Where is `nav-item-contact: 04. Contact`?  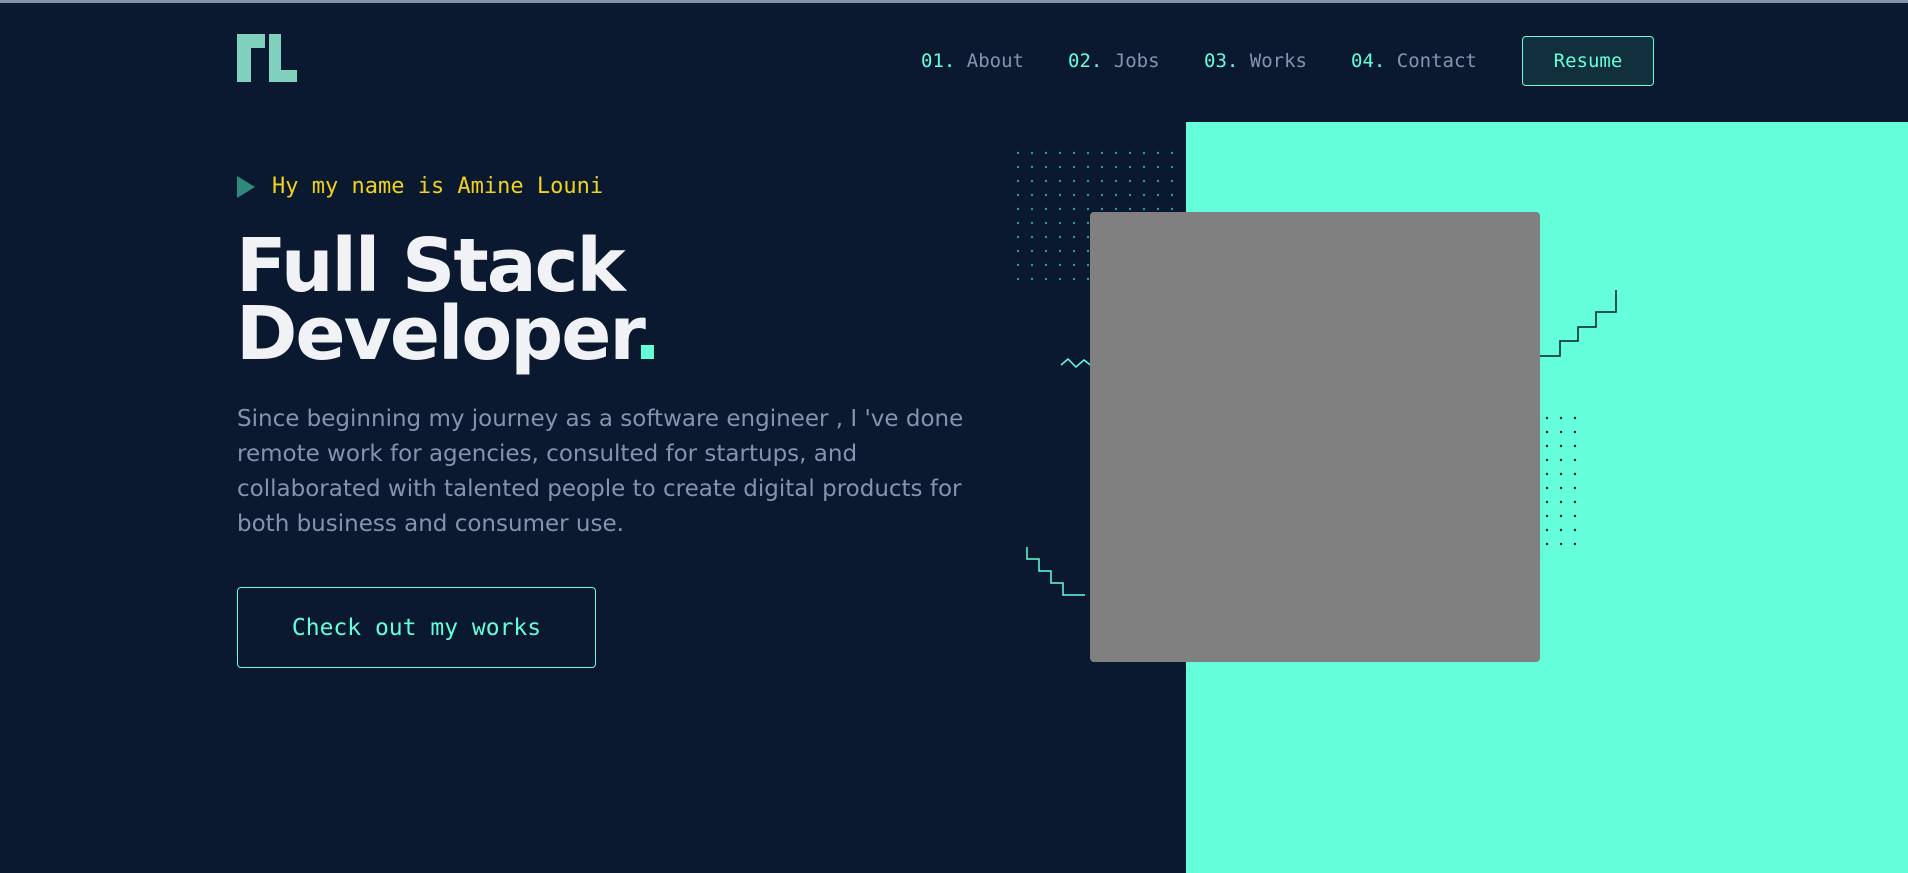 nav-item-contact: 04. Contact is located at coordinates (1414, 61).